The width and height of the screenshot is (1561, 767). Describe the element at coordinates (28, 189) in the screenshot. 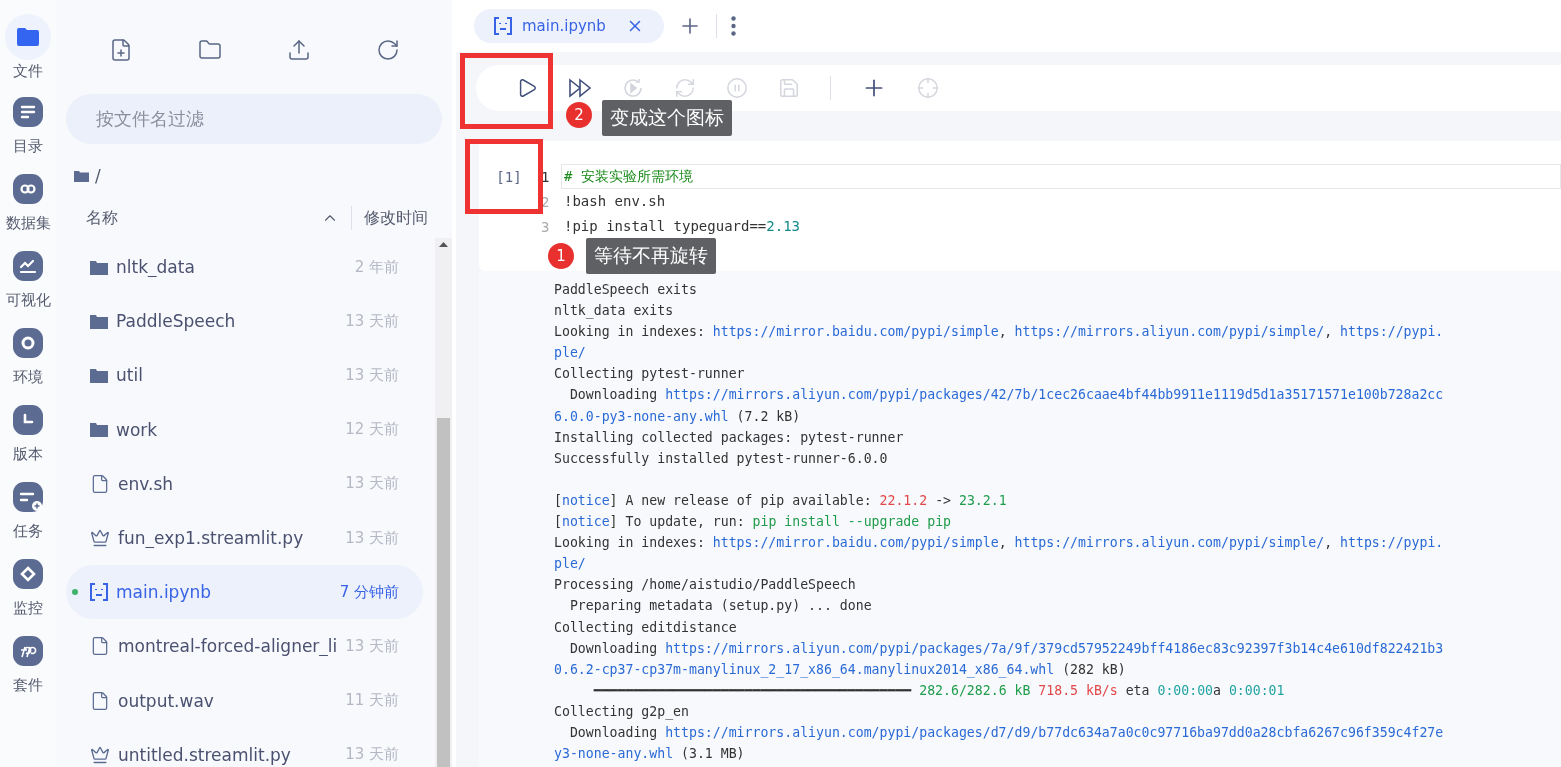

I see `link-icon` at that location.